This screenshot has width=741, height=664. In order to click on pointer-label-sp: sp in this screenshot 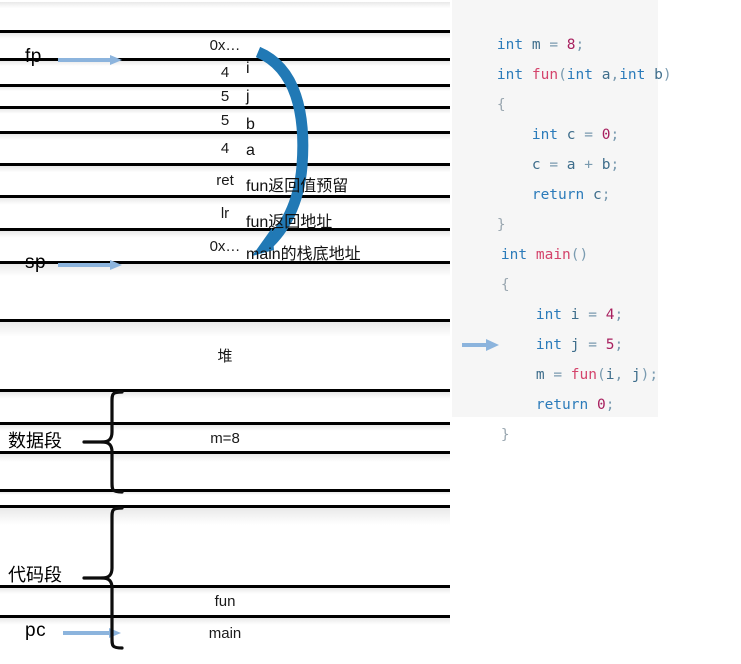, I will do `click(36, 262)`.